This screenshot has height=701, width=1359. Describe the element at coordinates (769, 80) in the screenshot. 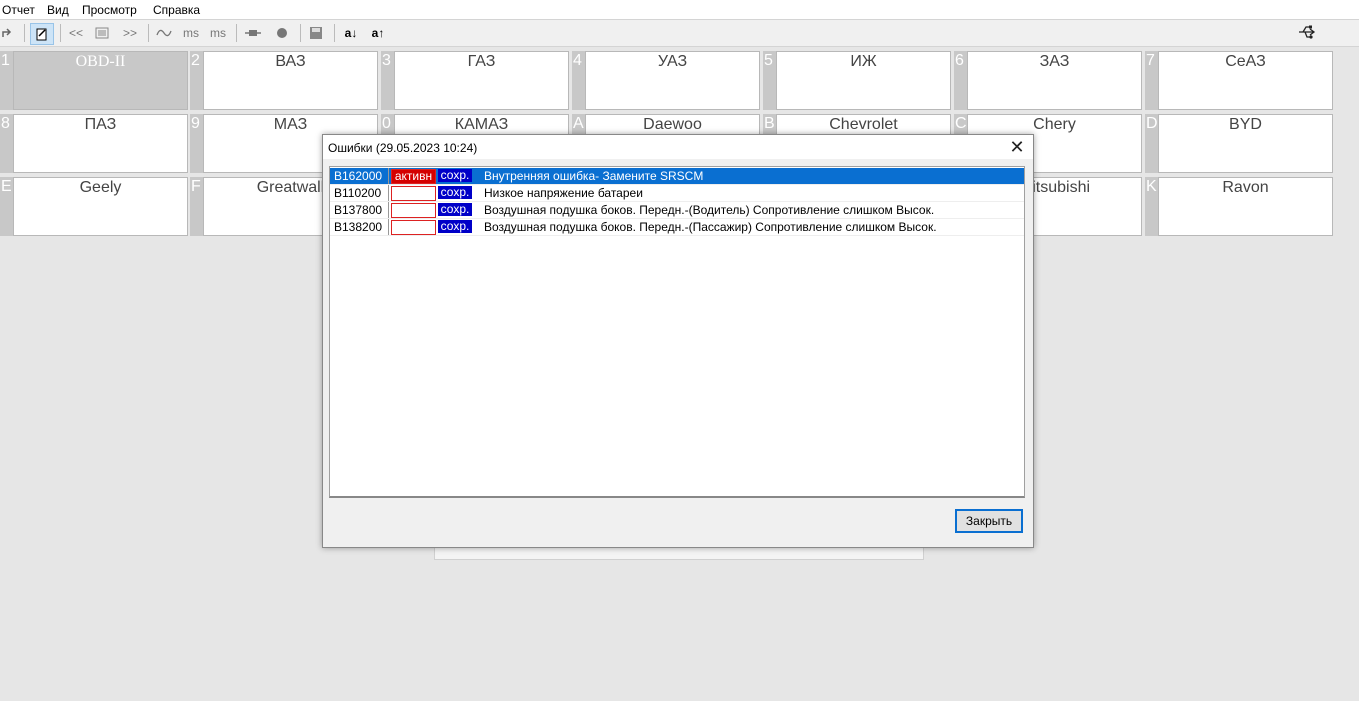

I see `brand-hotkey: 5` at that location.